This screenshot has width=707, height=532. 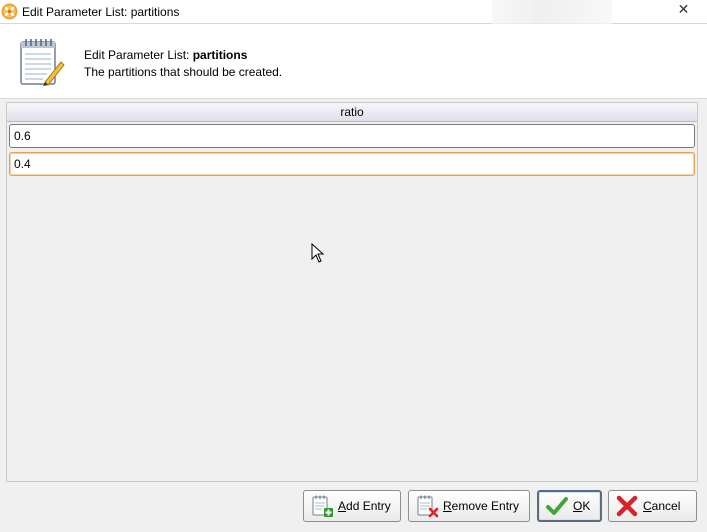 What do you see at coordinates (582, 506) in the screenshot?
I see `ok-label: OK` at bounding box center [582, 506].